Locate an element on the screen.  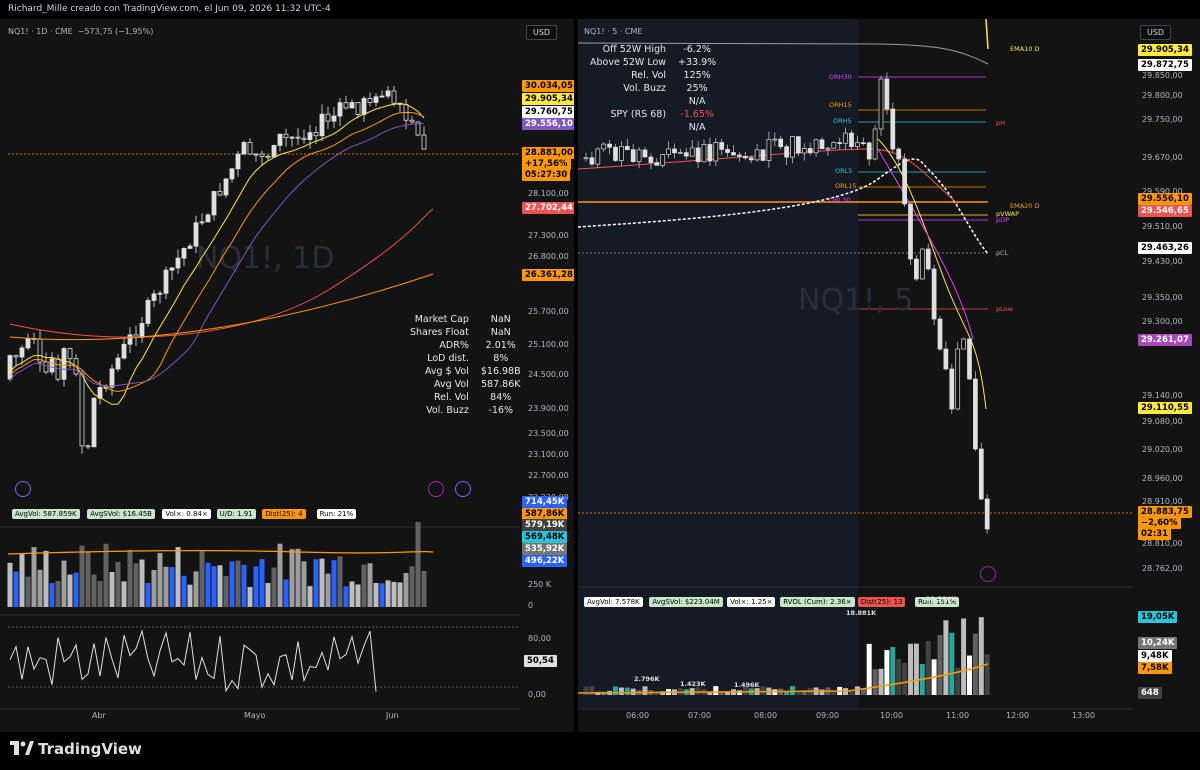
left-price-tag: 29.905,34 is located at coordinates (548, 99).